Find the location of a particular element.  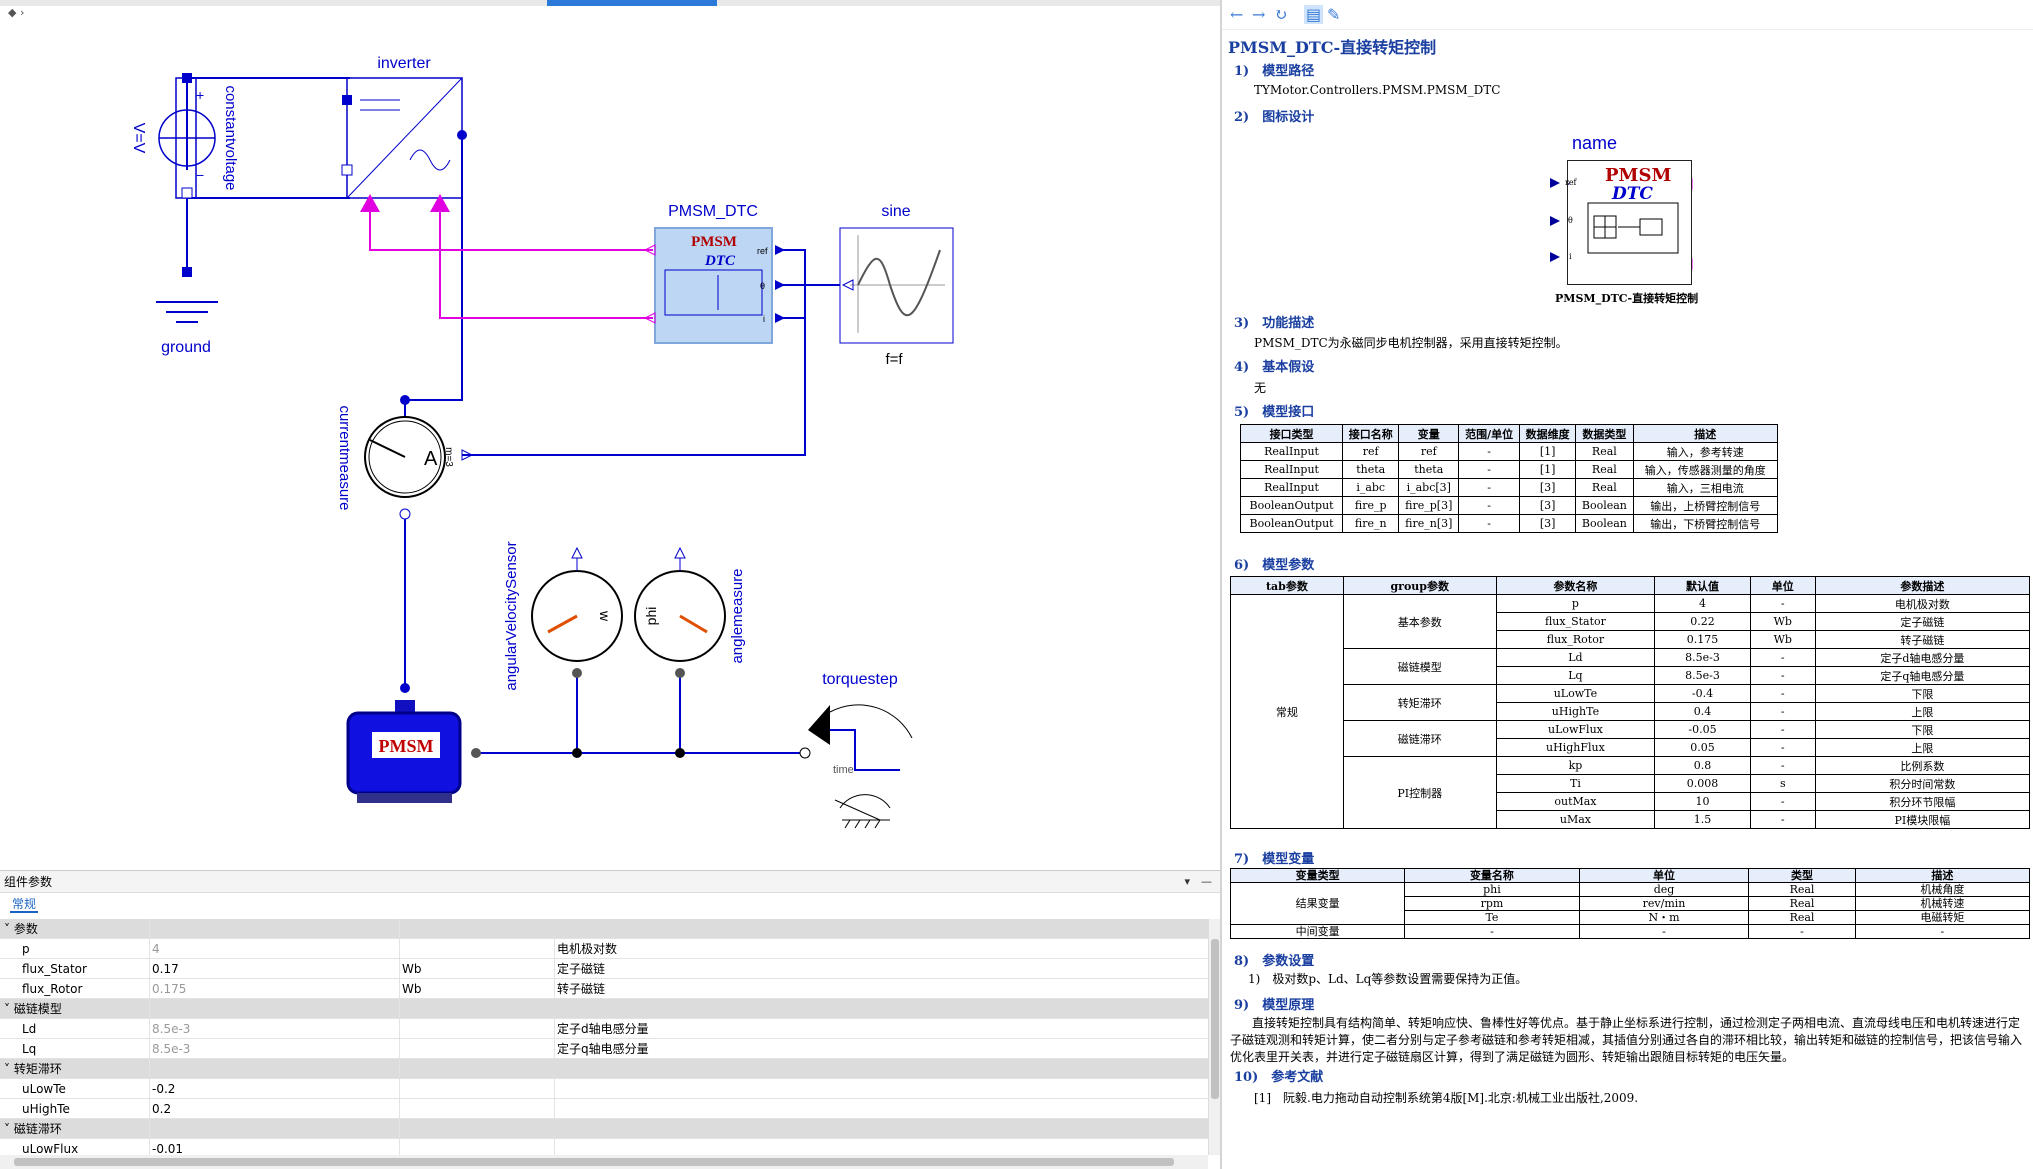

table-cell: 0.4 is located at coordinates (1702, 711).